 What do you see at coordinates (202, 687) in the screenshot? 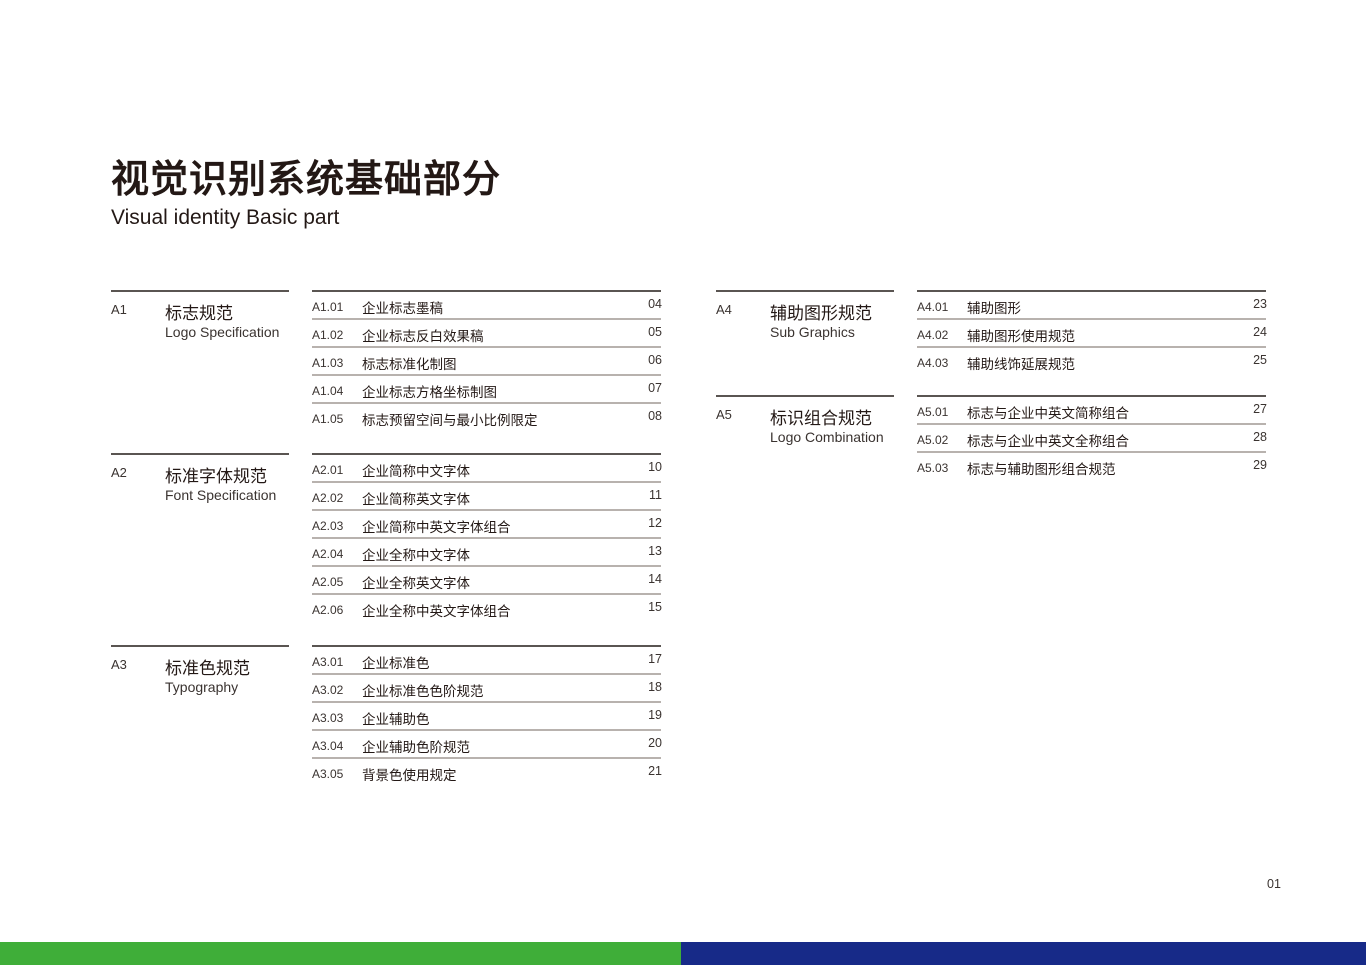
I see `section-title-en: Typography` at bounding box center [202, 687].